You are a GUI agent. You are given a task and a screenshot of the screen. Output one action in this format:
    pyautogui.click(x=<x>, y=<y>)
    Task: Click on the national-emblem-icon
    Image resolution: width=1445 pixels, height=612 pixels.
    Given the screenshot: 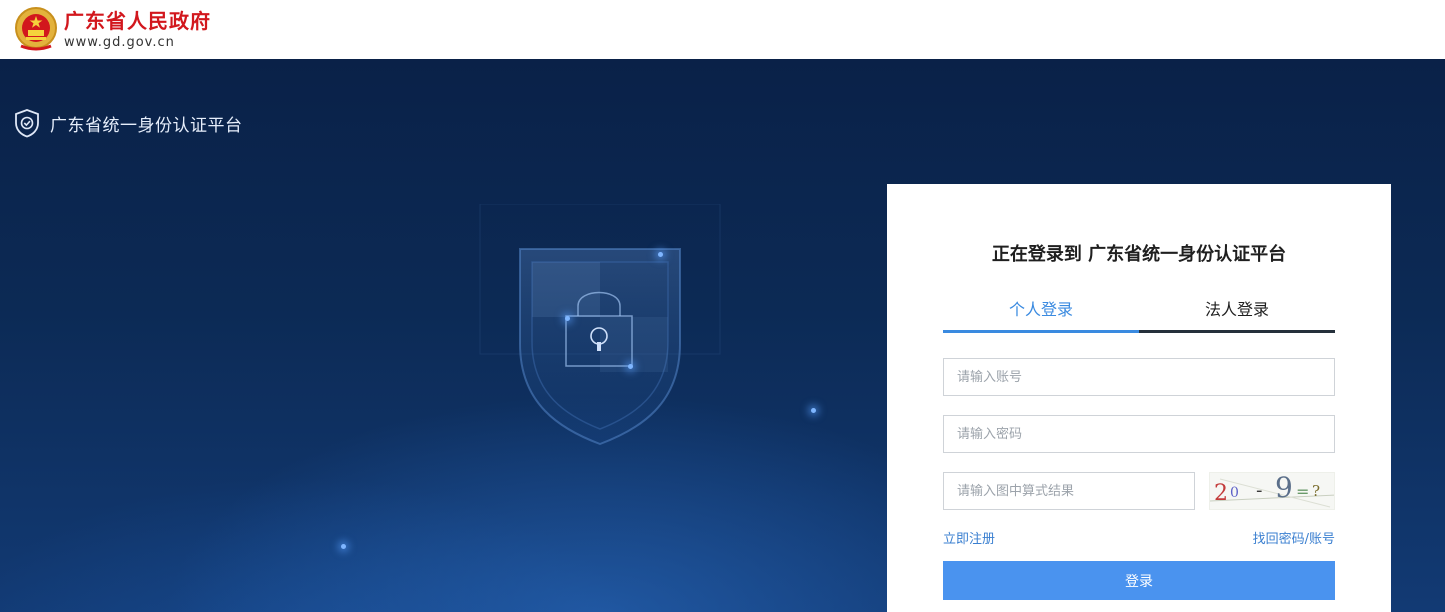 What is the action you would take?
    pyautogui.click(x=36, y=29)
    